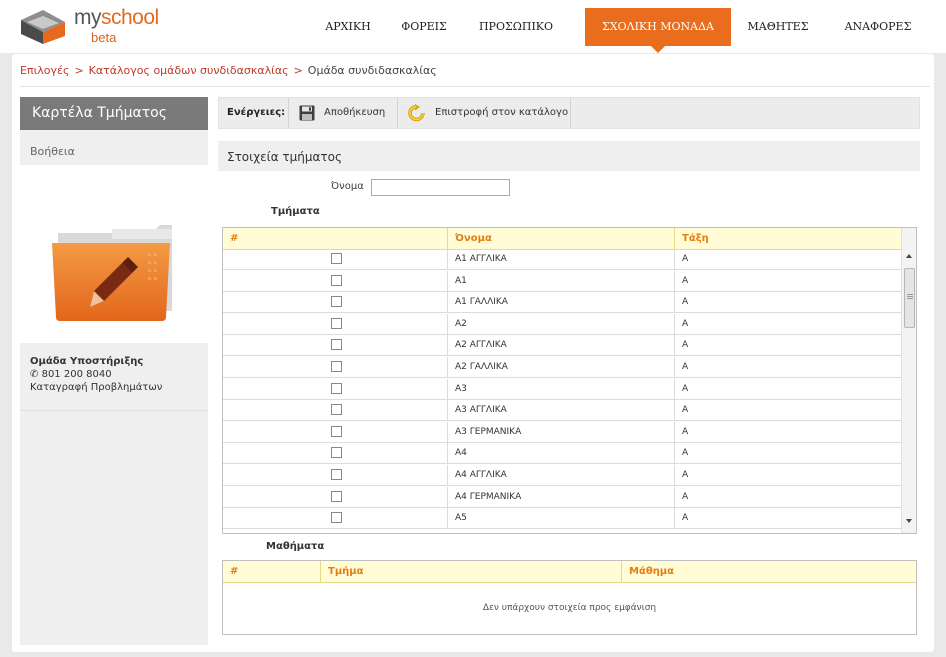  I want to click on column-header-class: Τάξη, so click(787, 238).